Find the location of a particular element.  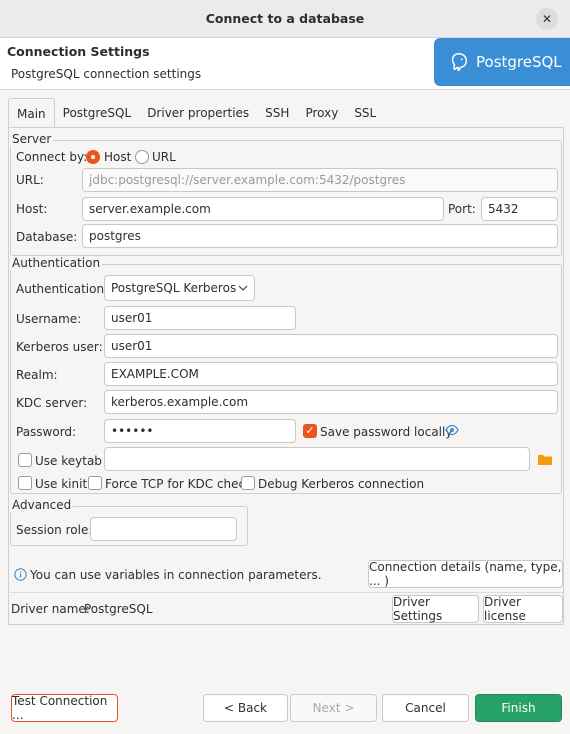

session-role-label: Session role: is located at coordinates (54, 530).